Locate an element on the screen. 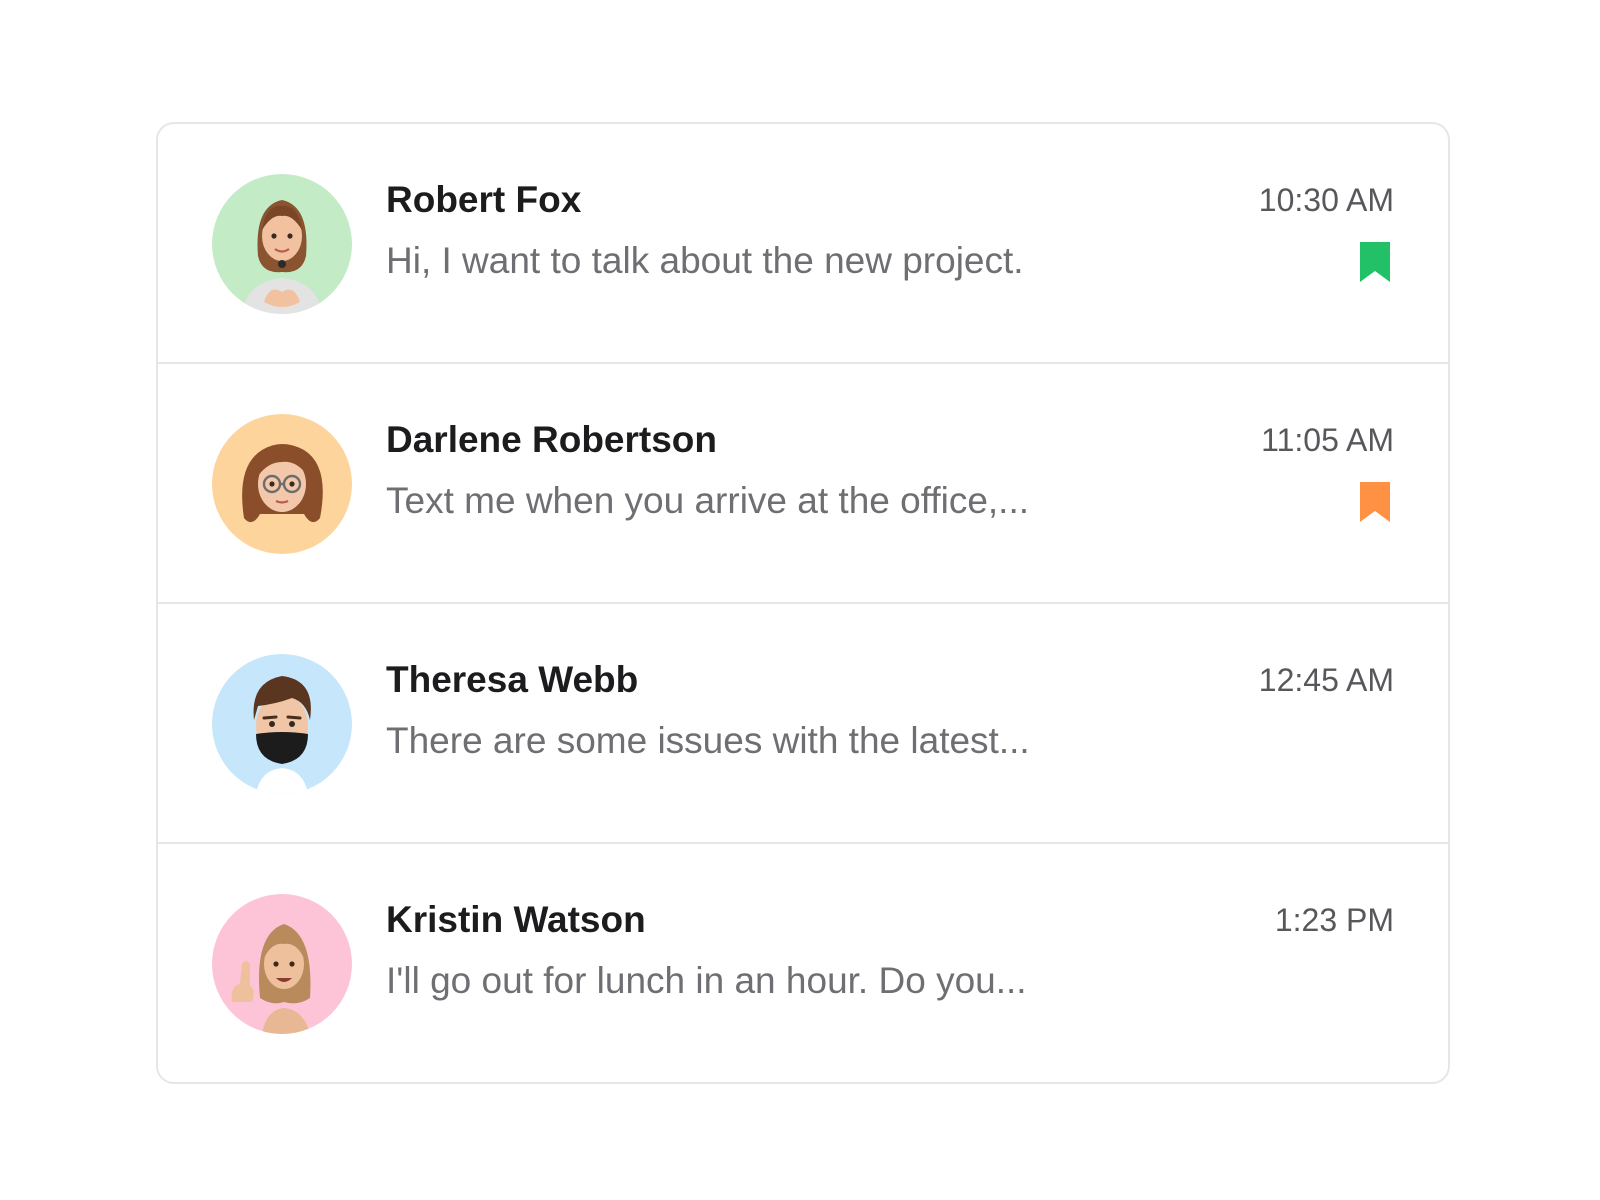 Image resolution: width=1600 pixels, height=1200 pixels. avatar-woman-raised-finger-icon is located at coordinates (282, 964).